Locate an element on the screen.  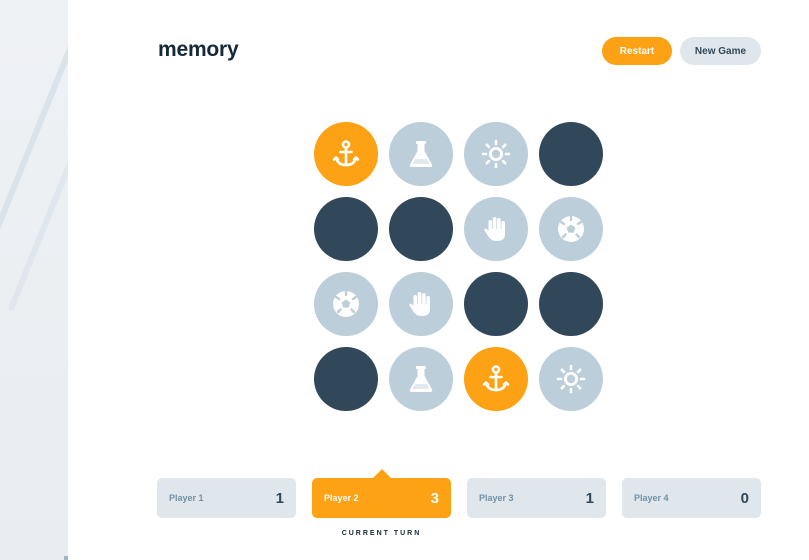
background-left is located at coordinates (34, 280).